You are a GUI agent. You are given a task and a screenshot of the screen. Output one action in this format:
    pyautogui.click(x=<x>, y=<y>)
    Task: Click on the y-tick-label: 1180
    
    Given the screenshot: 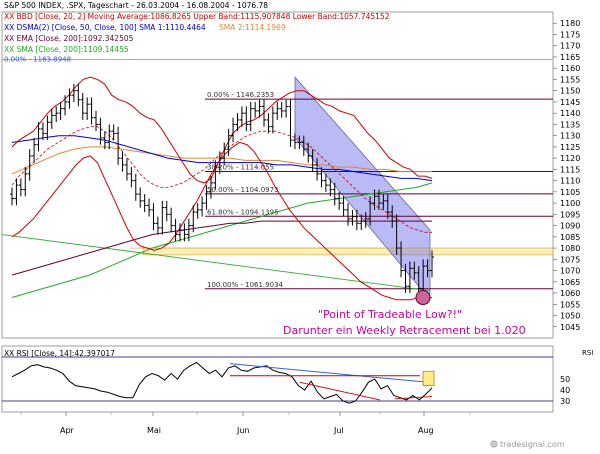 What is the action you would take?
    pyautogui.click(x=570, y=23)
    